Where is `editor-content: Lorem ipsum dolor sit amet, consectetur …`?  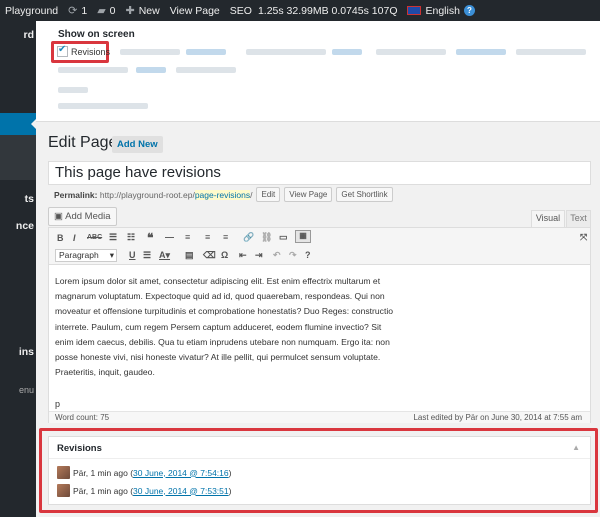 editor-content: Lorem ipsum dolor sit amet, consectetur … is located at coordinates (225, 327).